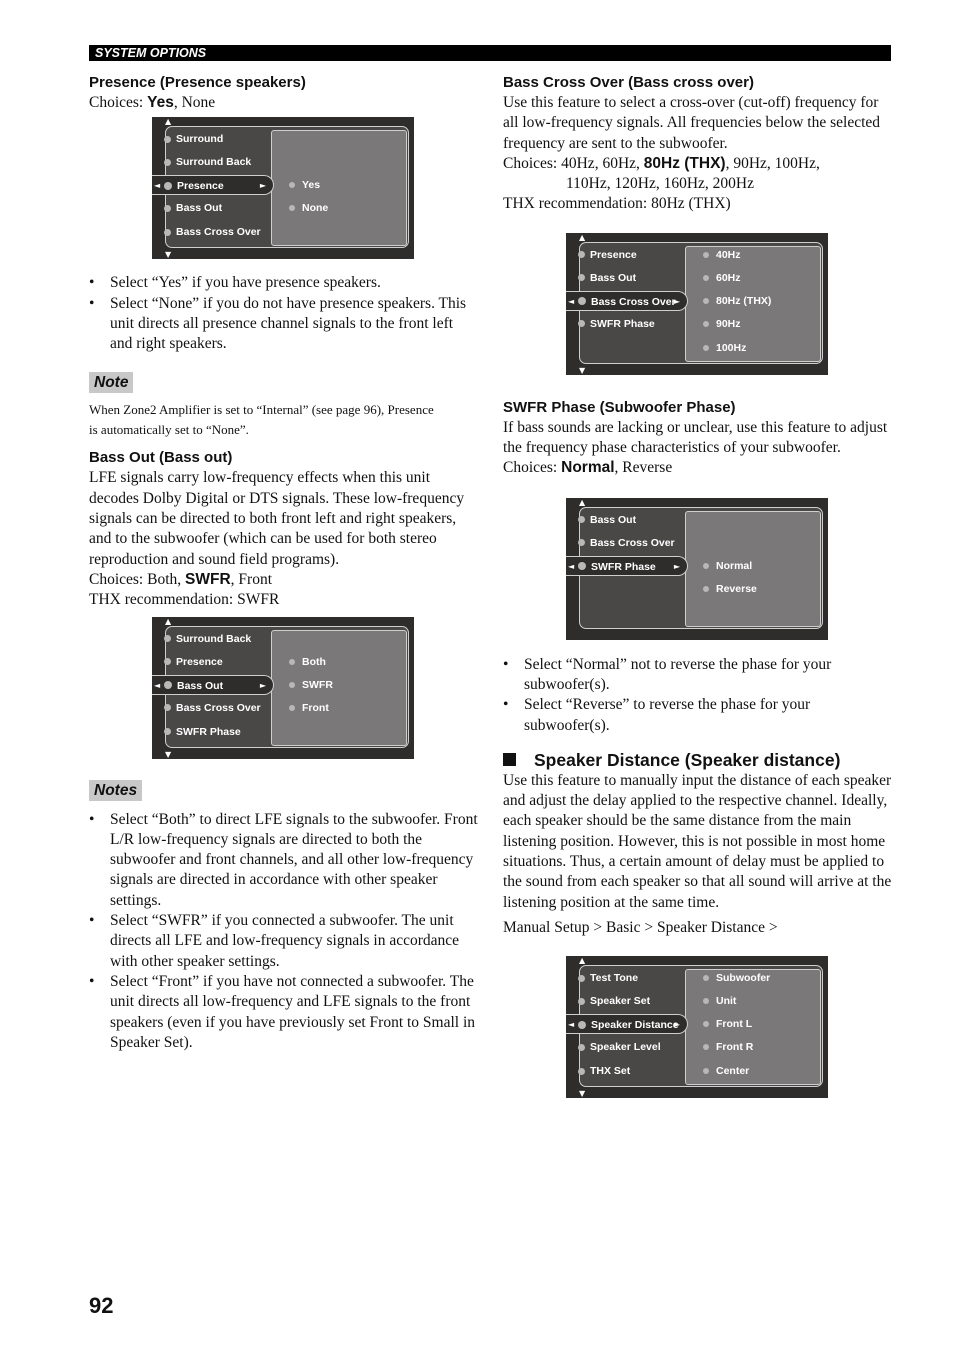  What do you see at coordinates (197, 82) in the screenshot?
I see `presence-heading: Presence (Presence speakers)` at bounding box center [197, 82].